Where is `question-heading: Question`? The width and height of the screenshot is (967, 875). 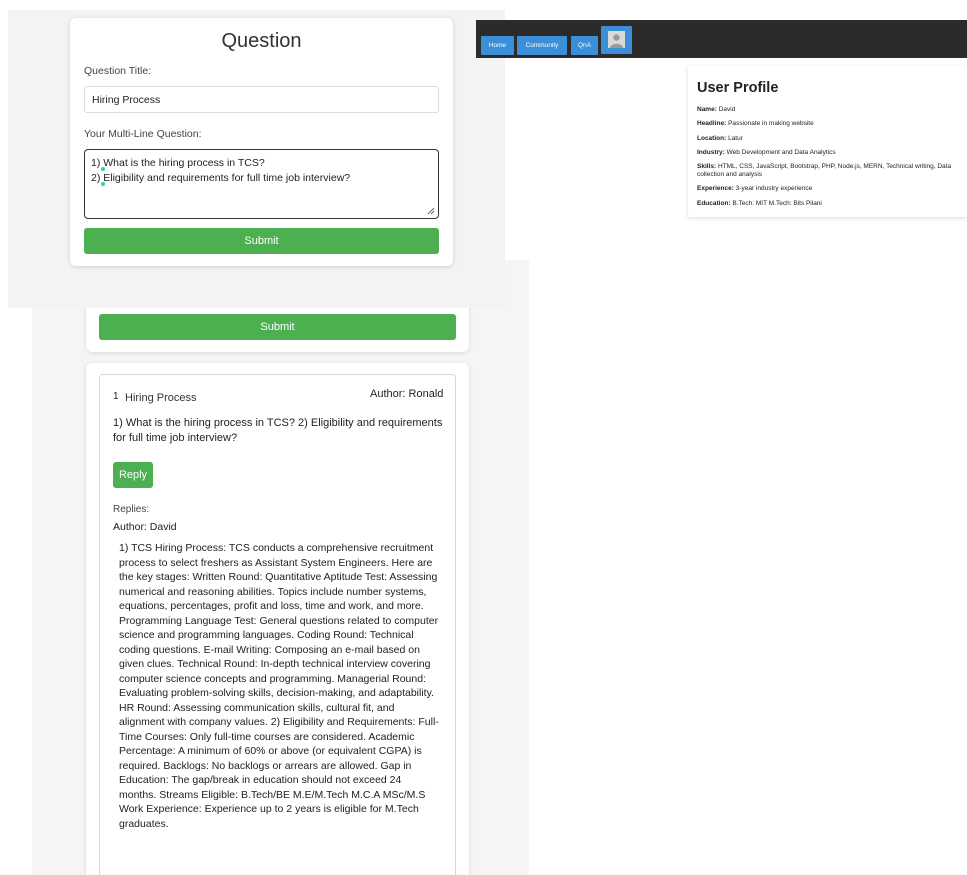
question-heading: Question is located at coordinates (261, 41).